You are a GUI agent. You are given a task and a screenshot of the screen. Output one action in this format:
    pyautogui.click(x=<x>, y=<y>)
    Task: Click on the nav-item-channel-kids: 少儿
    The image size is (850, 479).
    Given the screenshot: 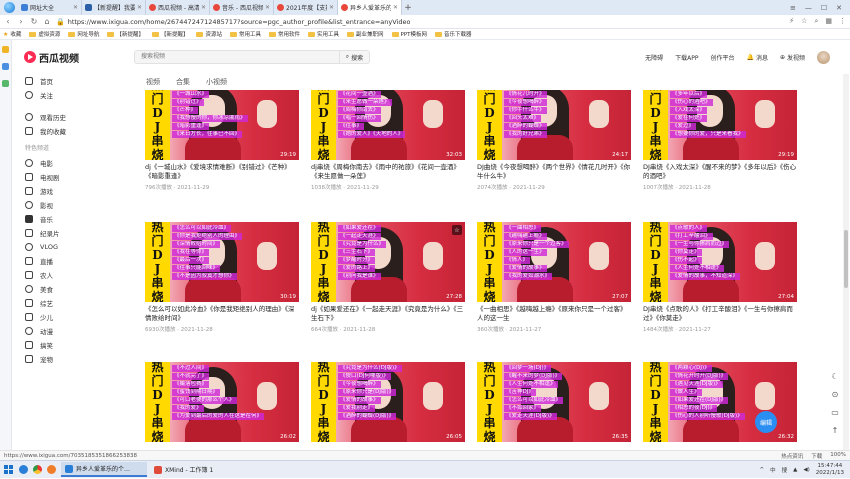 What is the action you would take?
    pyautogui.click(x=77, y=317)
    